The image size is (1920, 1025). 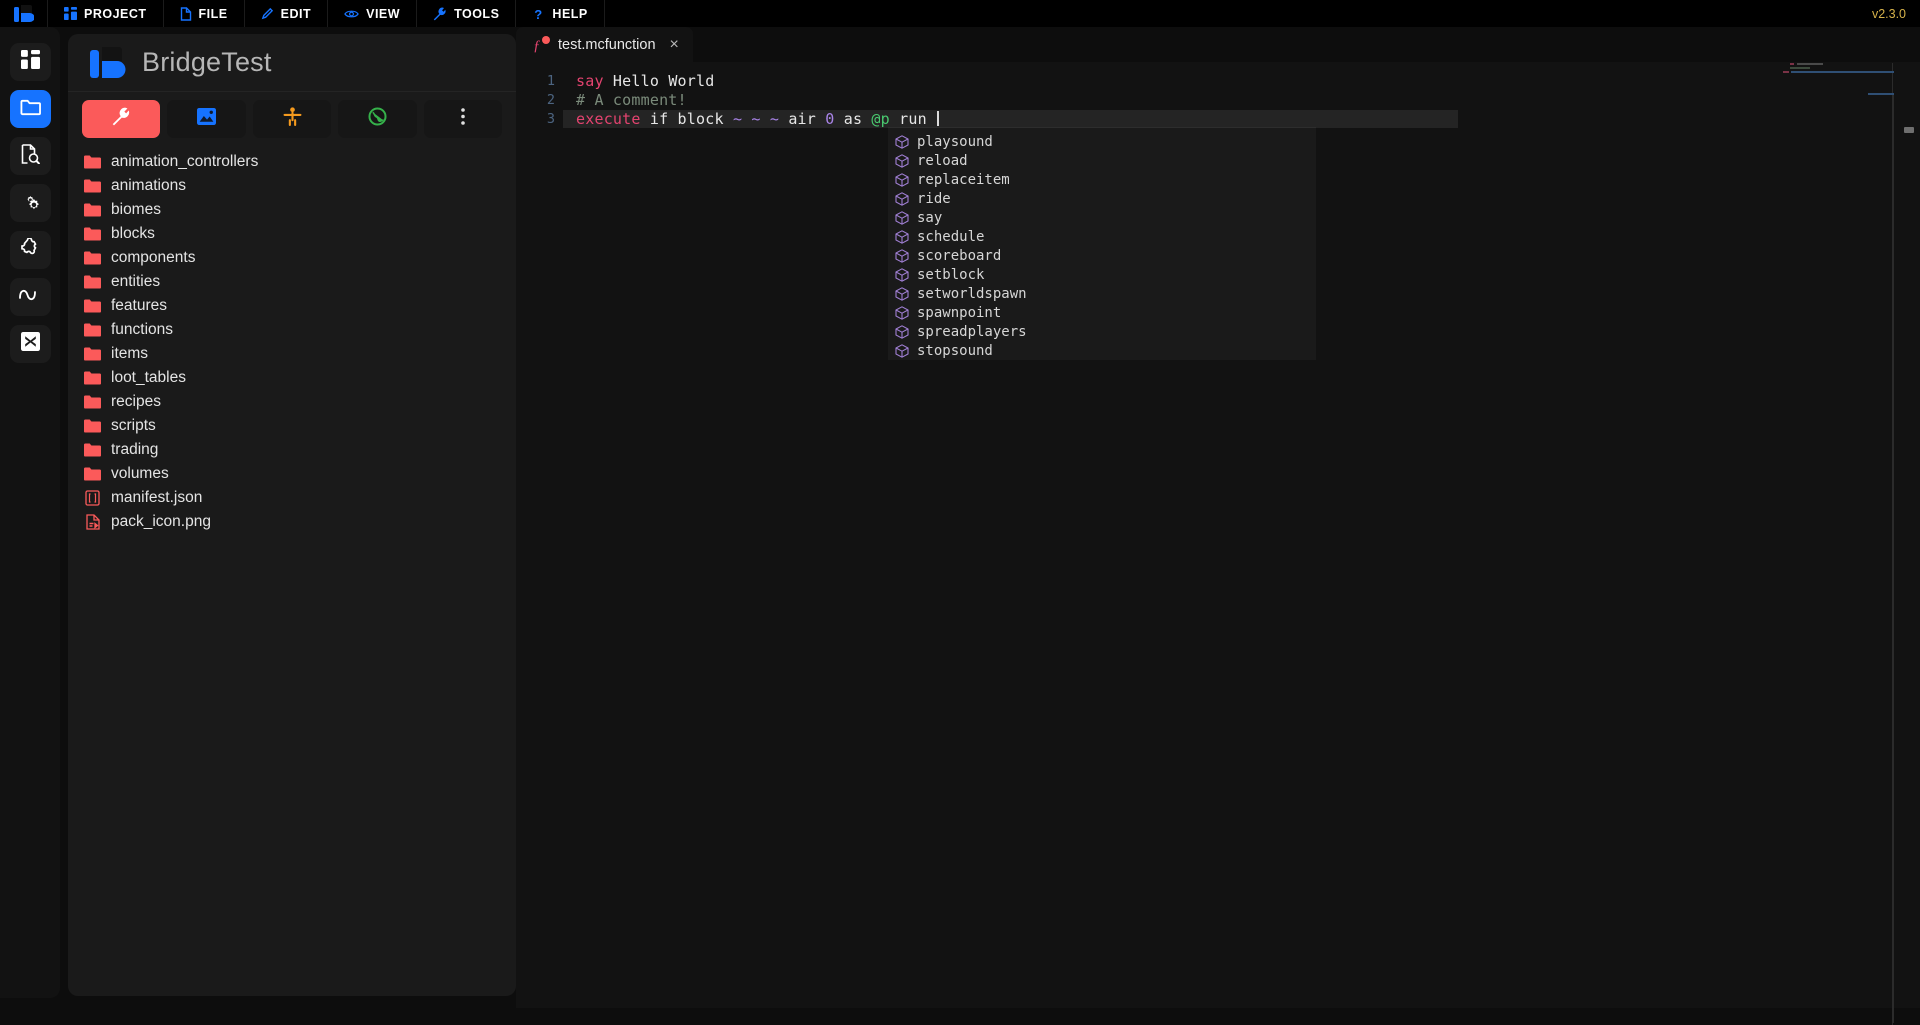 I want to click on code-token: @p, so click(x=880, y=119).